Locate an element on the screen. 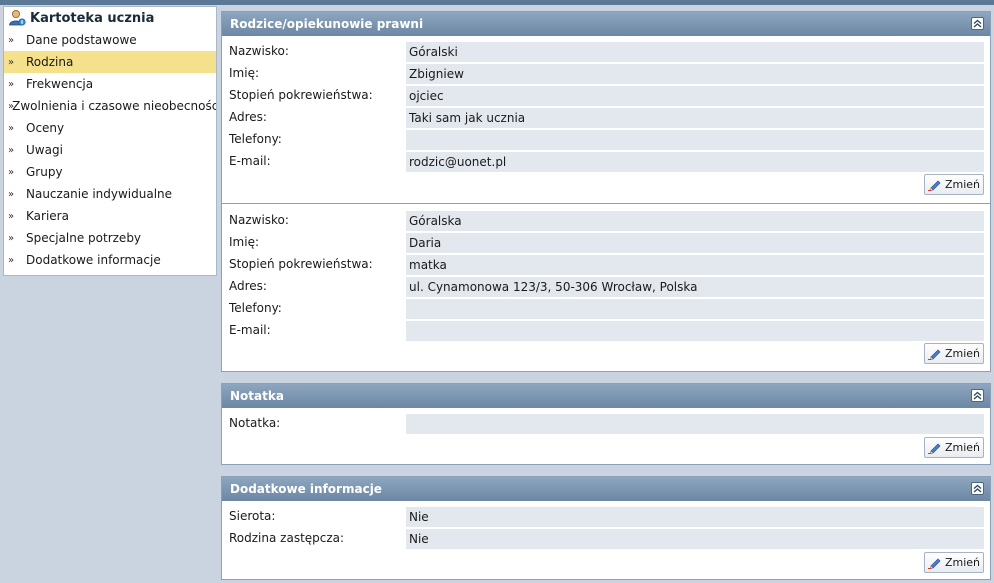  field-label: Sierota: is located at coordinates (252, 516).